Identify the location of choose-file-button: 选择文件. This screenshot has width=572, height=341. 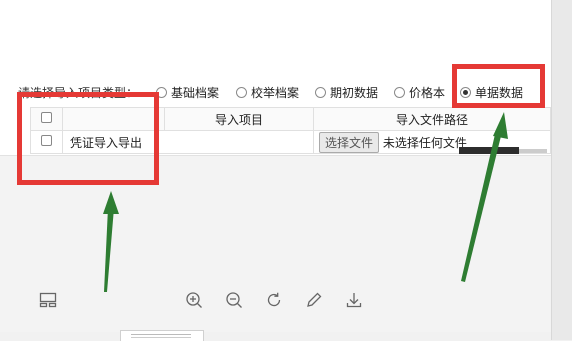
(349, 142).